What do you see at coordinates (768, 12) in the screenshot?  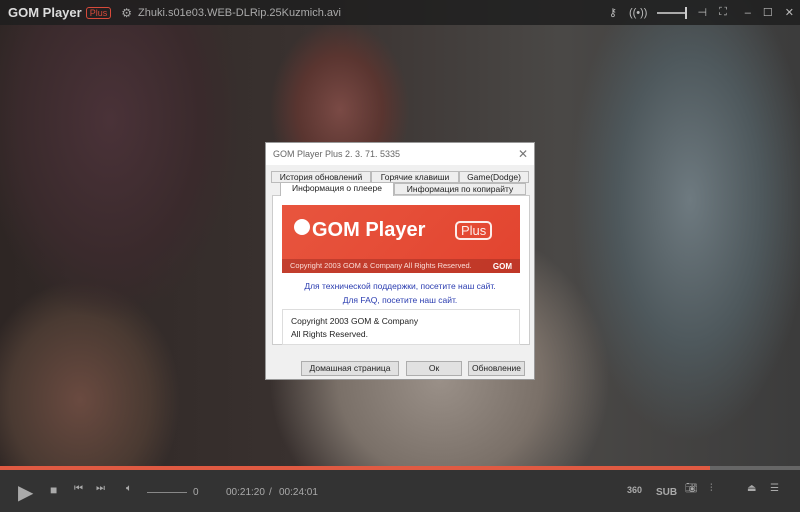 I see `maximize-icon: ☐` at bounding box center [768, 12].